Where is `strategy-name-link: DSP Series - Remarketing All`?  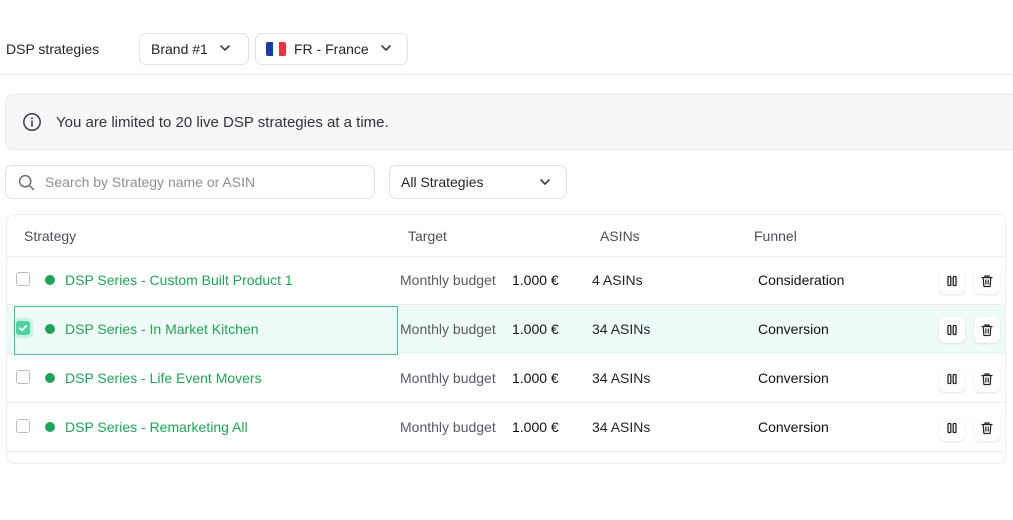
strategy-name-link: DSP Series - Remarketing All is located at coordinates (156, 427).